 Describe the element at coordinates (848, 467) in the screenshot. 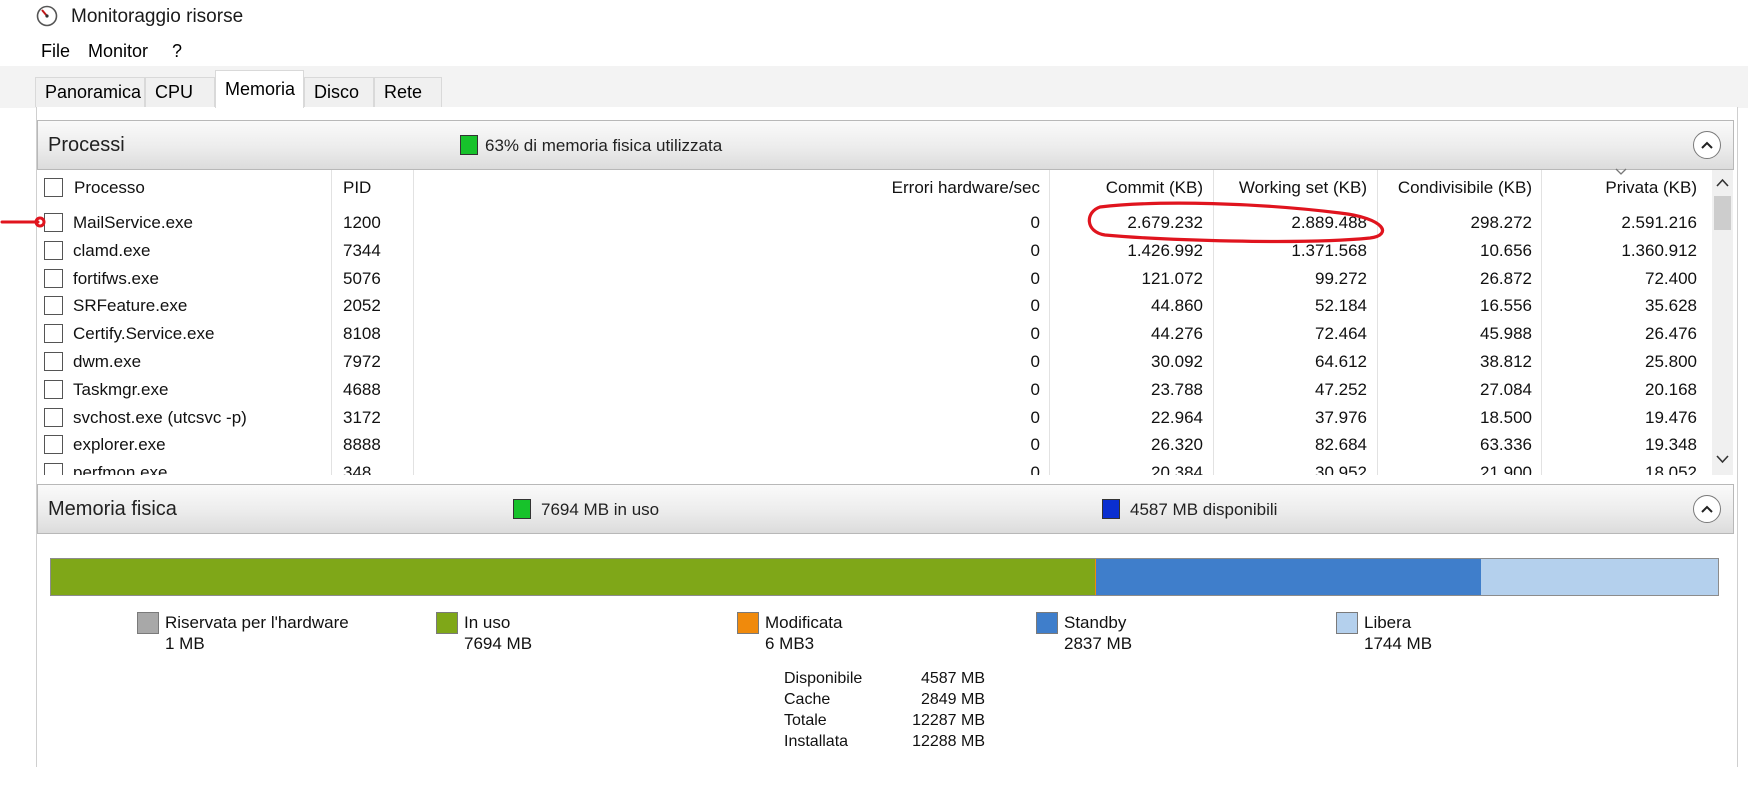

I see `table-row: perfmon.exe 348 0 20.384 30.952 21.900 18.052` at that location.